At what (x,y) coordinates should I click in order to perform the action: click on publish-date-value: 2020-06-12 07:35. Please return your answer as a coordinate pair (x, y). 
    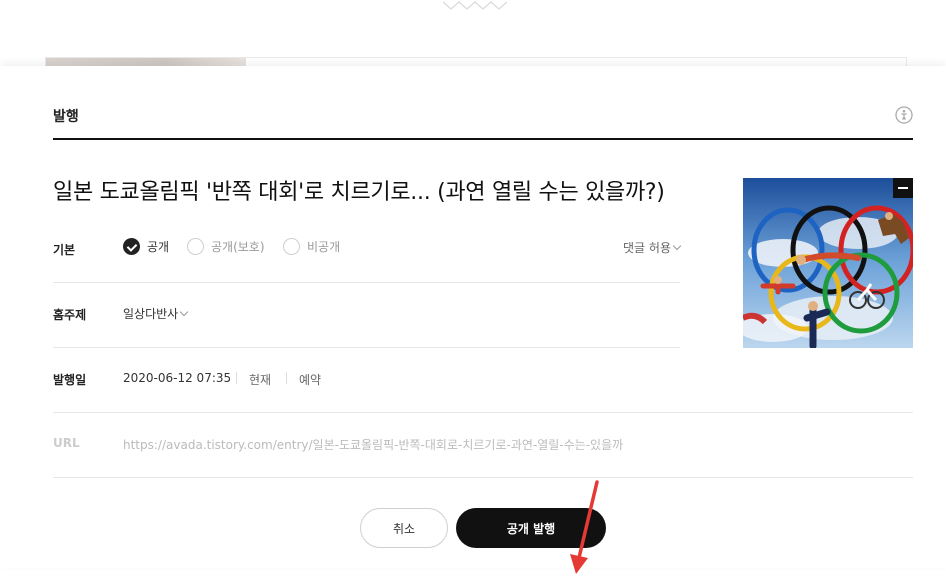
    Looking at the image, I should click on (177, 378).